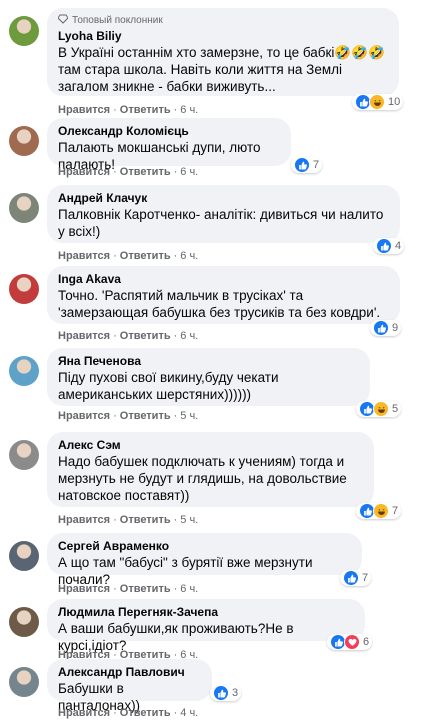  What do you see at coordinates (223, 198) in the screenshot?
I see `comment-author: Андрей Клачук` at bounding box center [223, 198].